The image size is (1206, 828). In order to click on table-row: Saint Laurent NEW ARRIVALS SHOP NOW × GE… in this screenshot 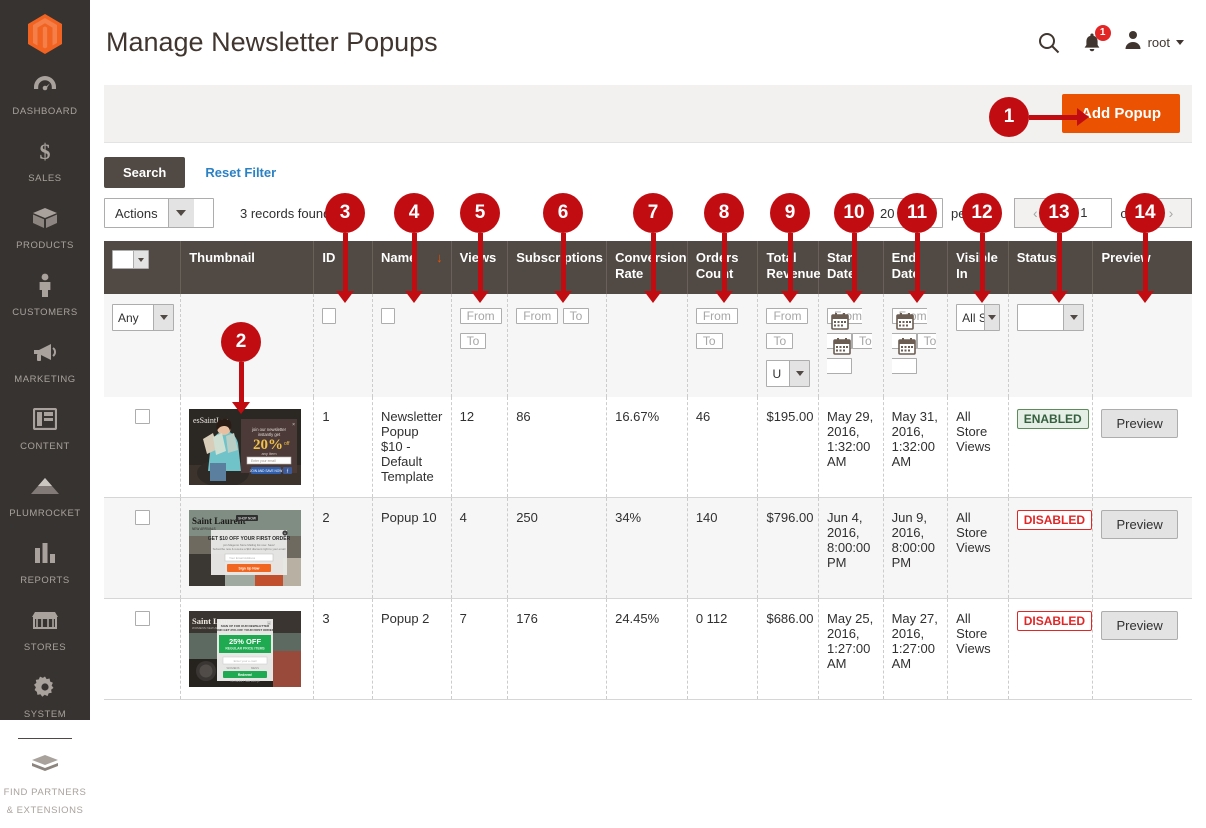, I will do `click(648, 548)`.